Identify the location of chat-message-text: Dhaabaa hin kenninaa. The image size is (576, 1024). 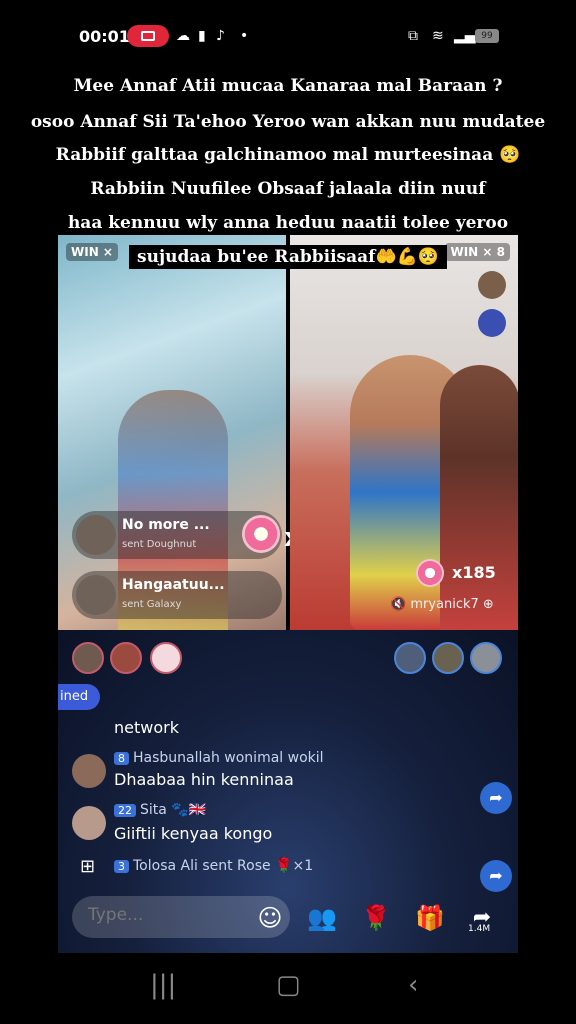
(204, 779).